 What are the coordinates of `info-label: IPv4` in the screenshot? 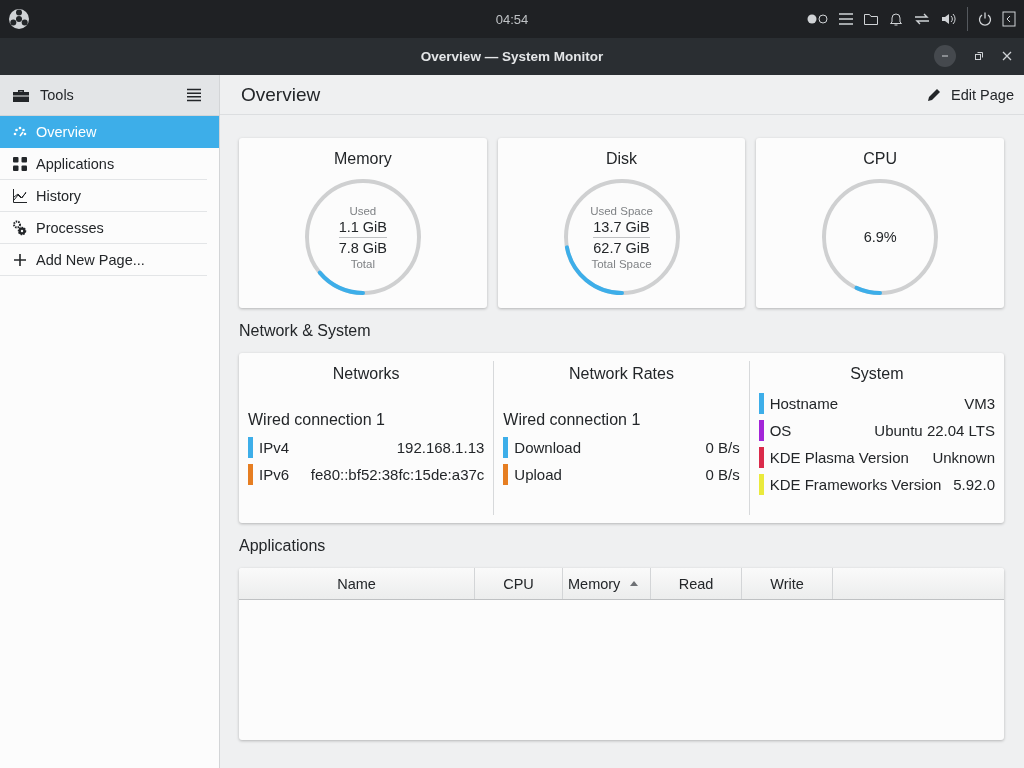 It's located at (274, 447).